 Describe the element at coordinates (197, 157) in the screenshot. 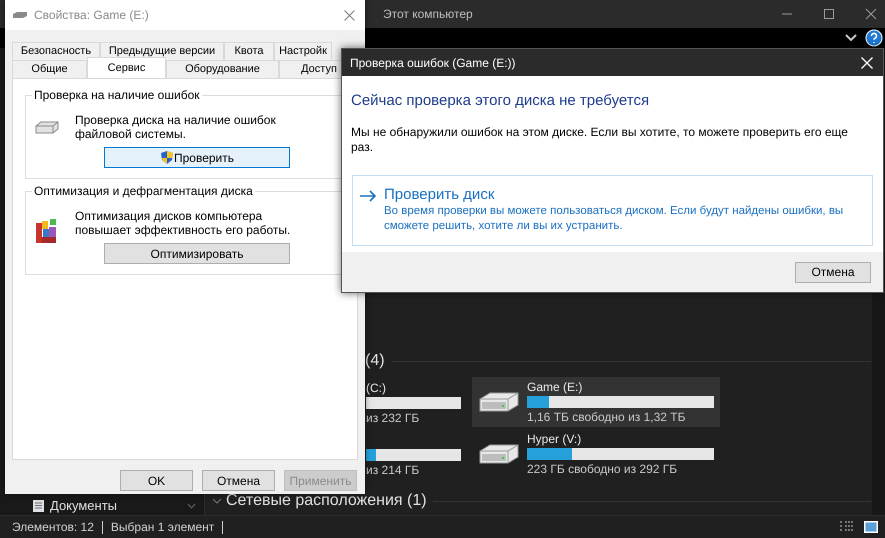

I see `check-button: Проверить` at that location.